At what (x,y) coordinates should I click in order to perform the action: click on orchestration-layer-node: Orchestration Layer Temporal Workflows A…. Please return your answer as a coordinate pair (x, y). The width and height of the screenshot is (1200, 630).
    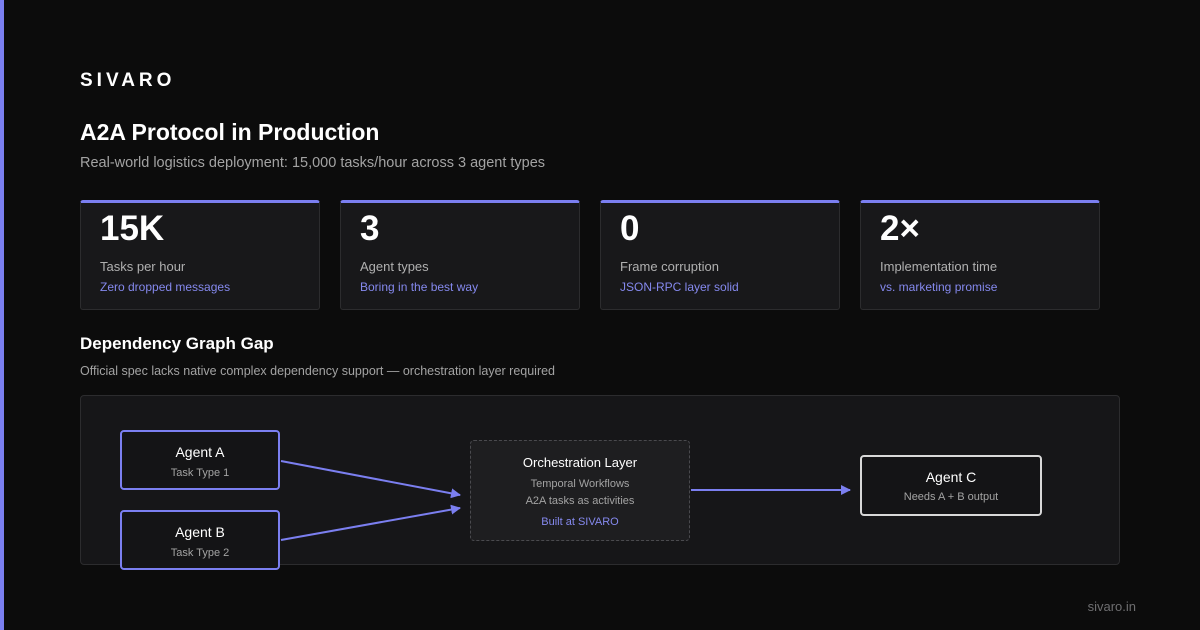
    Looking at the image, I should click on (580, 490).